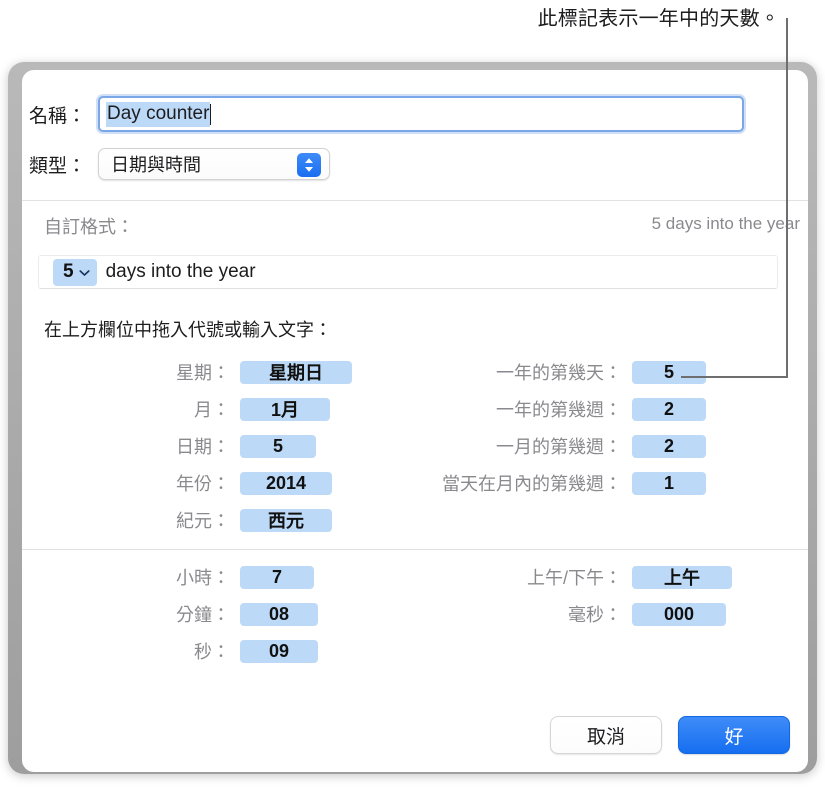  I want to click on name-input-value: Day counter, so click(158, 114).